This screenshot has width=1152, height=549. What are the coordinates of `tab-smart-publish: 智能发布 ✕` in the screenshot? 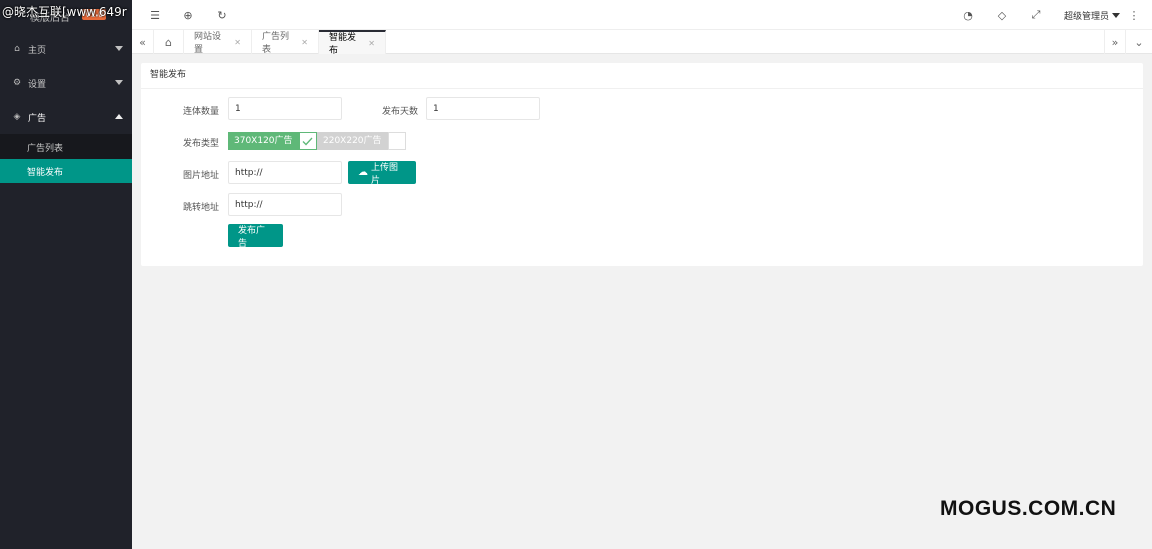 It's located at (352, 43).